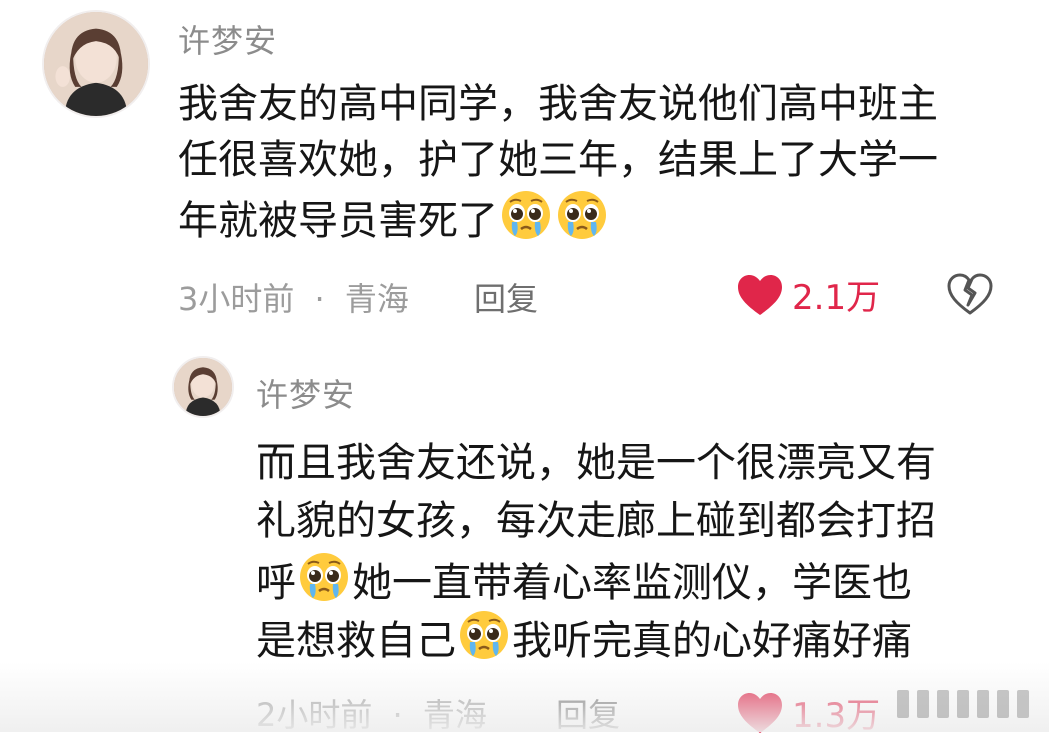 This screenshot has width=1049, height=737. I want to click on broken-heart-icon, so click(970, 294).